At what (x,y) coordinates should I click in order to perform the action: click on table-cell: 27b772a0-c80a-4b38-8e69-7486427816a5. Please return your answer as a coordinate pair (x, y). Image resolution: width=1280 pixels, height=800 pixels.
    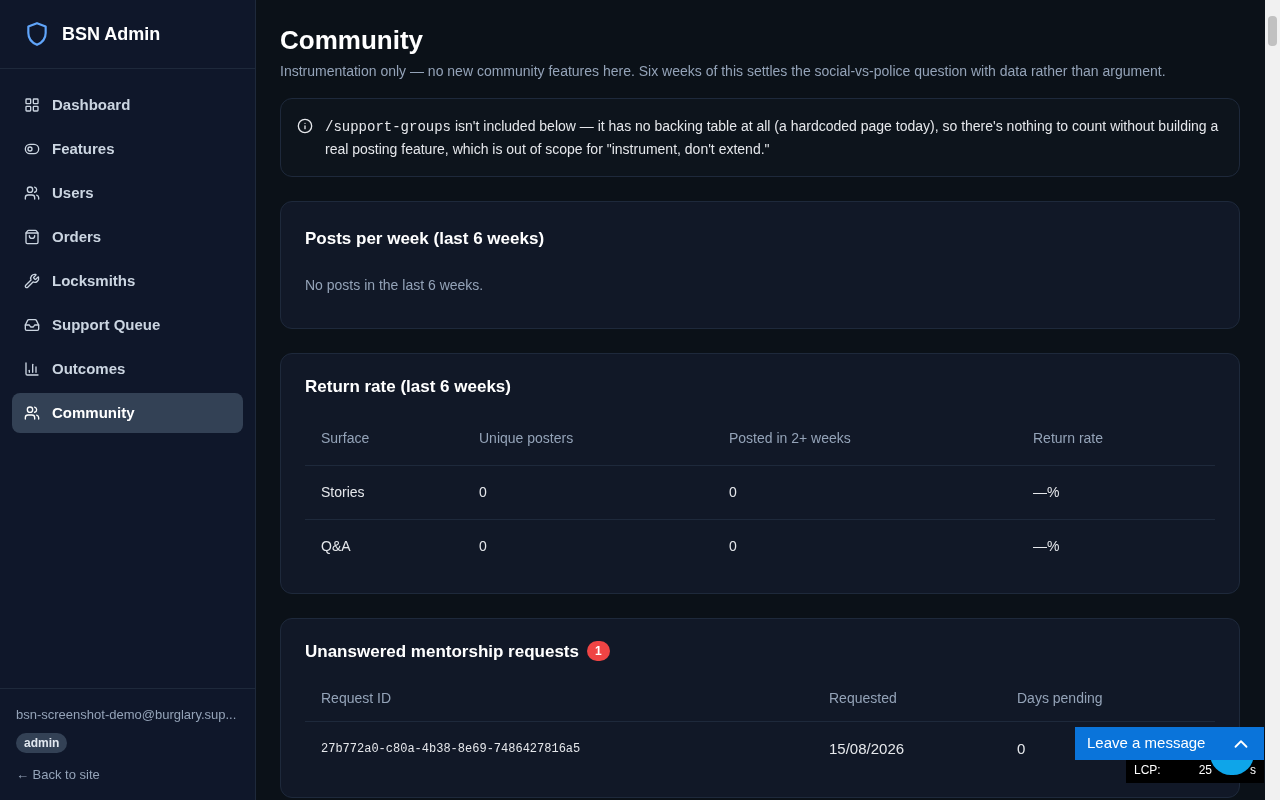
    Looking at the image, I should click on (451, 749).